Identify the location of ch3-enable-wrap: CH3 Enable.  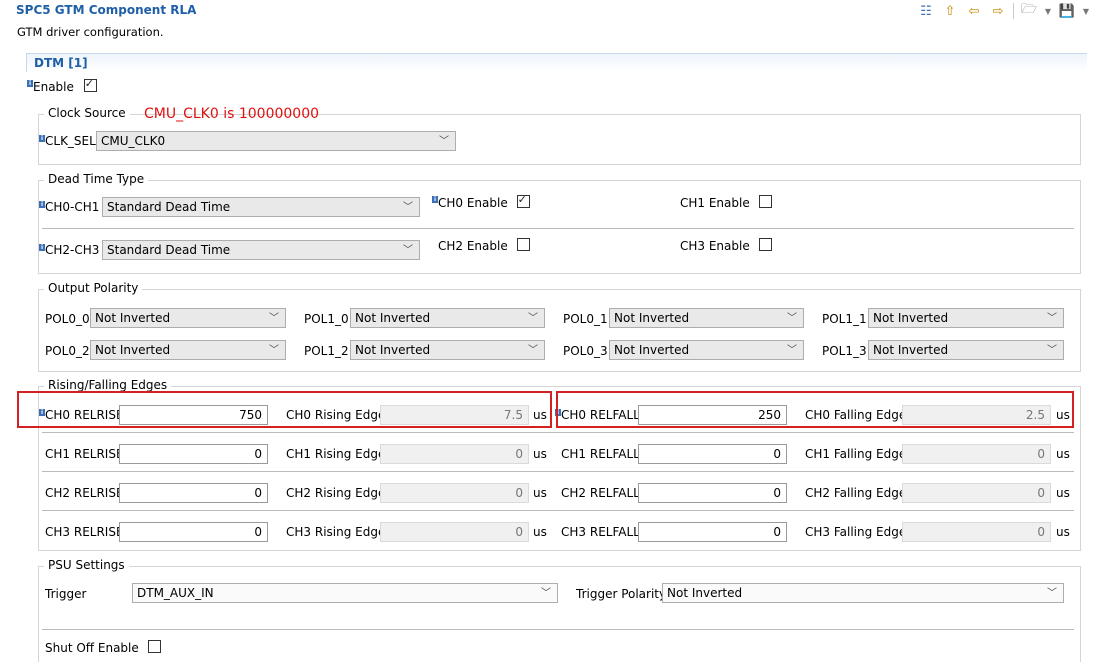
(726, 245).